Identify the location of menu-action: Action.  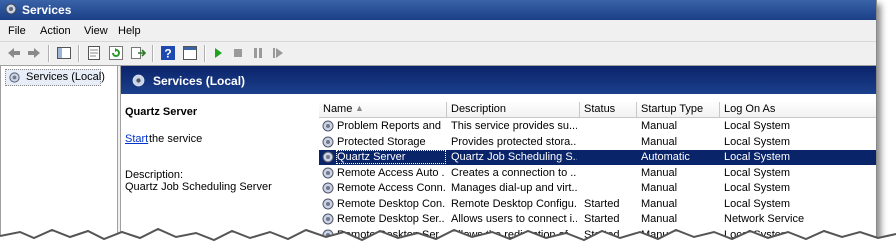
(55, 31).